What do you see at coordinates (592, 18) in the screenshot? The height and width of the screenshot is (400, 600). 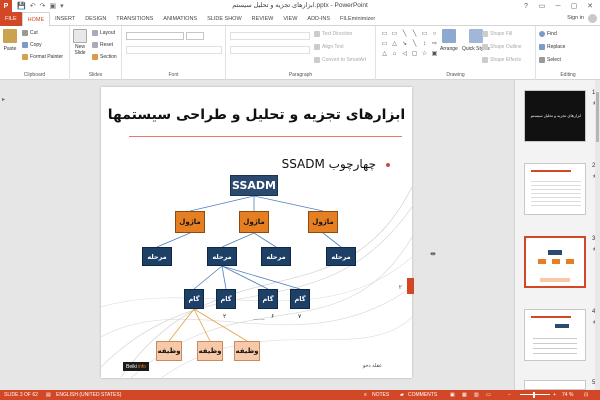 I see `smiley-feedback-icon` at bounding box center [592, 18].